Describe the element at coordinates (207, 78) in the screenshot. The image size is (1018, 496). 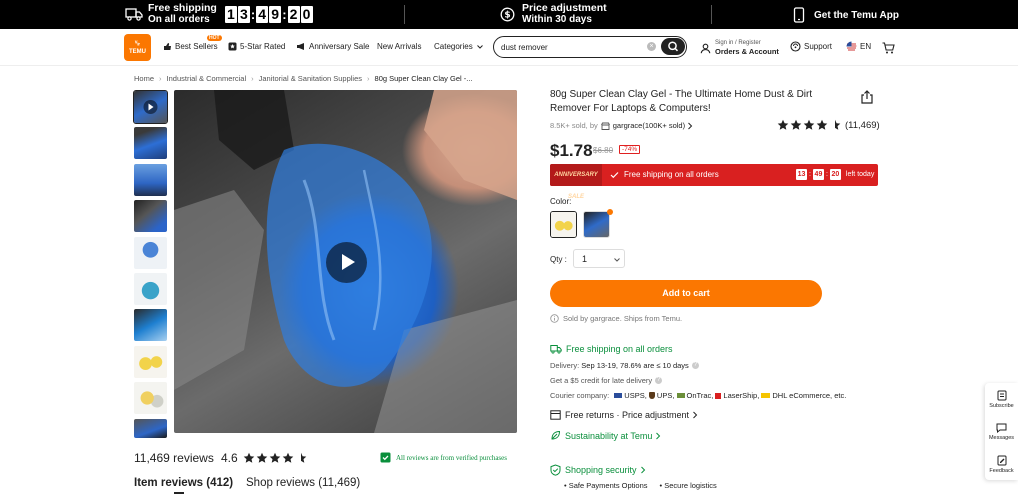
I see `breadcrumb-industrial: Industrial & Commercial` at that location.